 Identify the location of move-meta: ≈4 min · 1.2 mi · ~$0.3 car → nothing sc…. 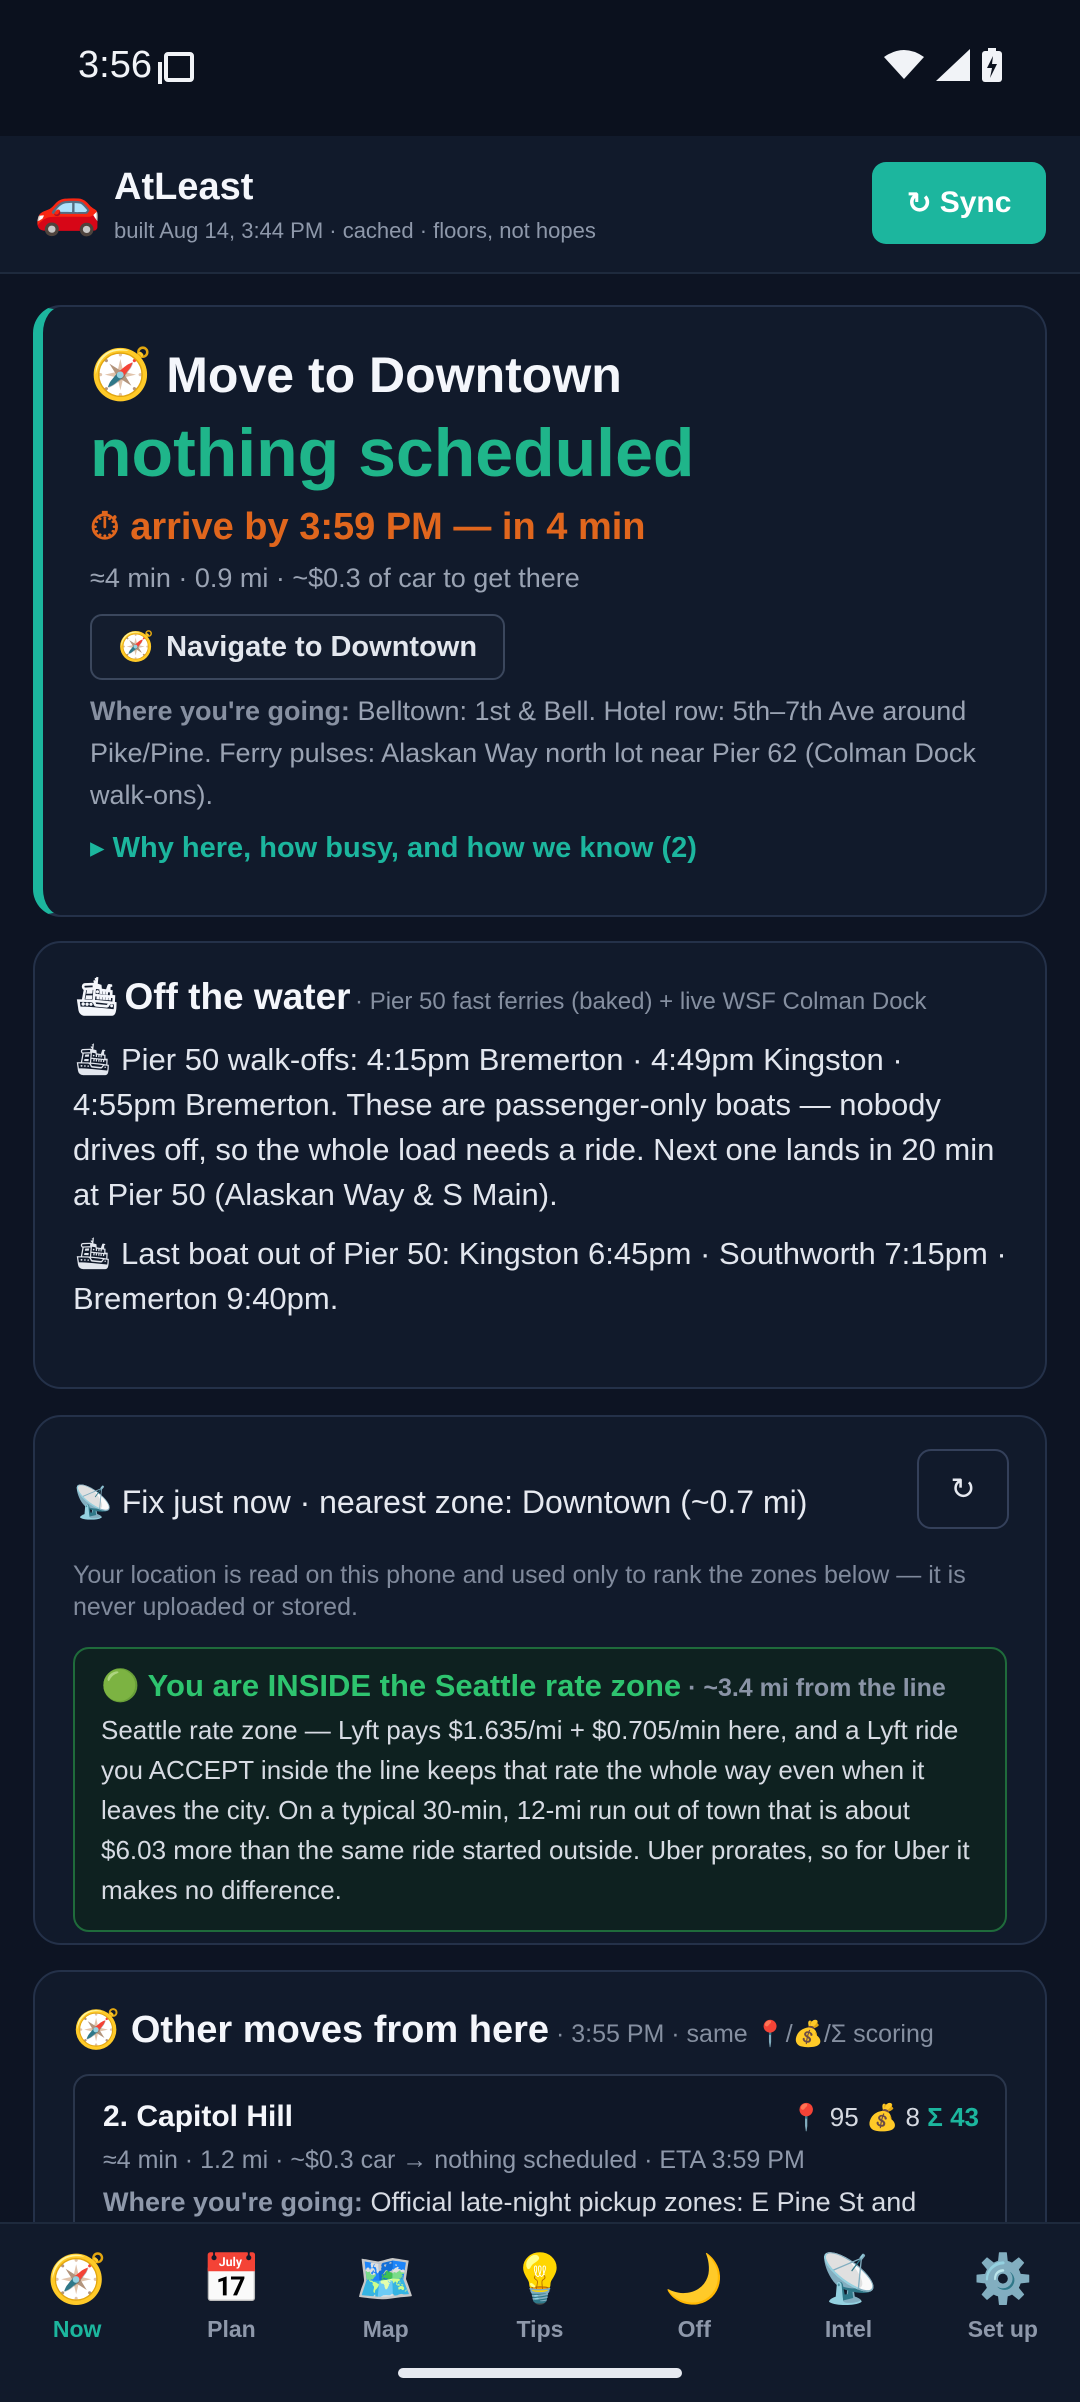
(454, 2160).